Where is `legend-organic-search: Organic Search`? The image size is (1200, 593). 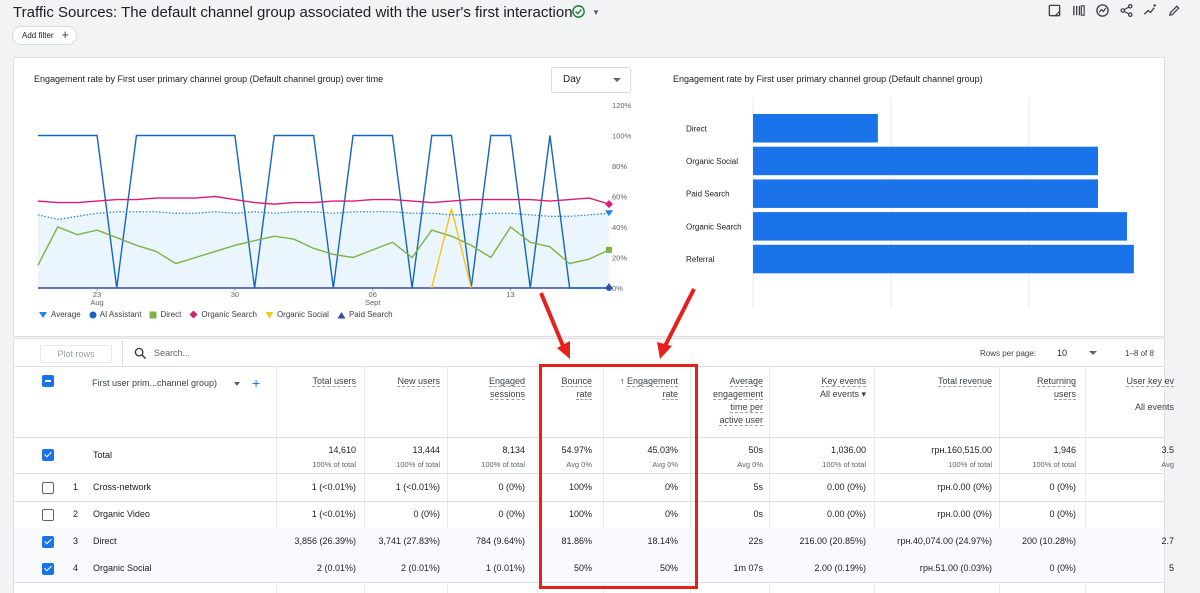 legend-organic-search: Organic Search is located at coordinates (223, 314).